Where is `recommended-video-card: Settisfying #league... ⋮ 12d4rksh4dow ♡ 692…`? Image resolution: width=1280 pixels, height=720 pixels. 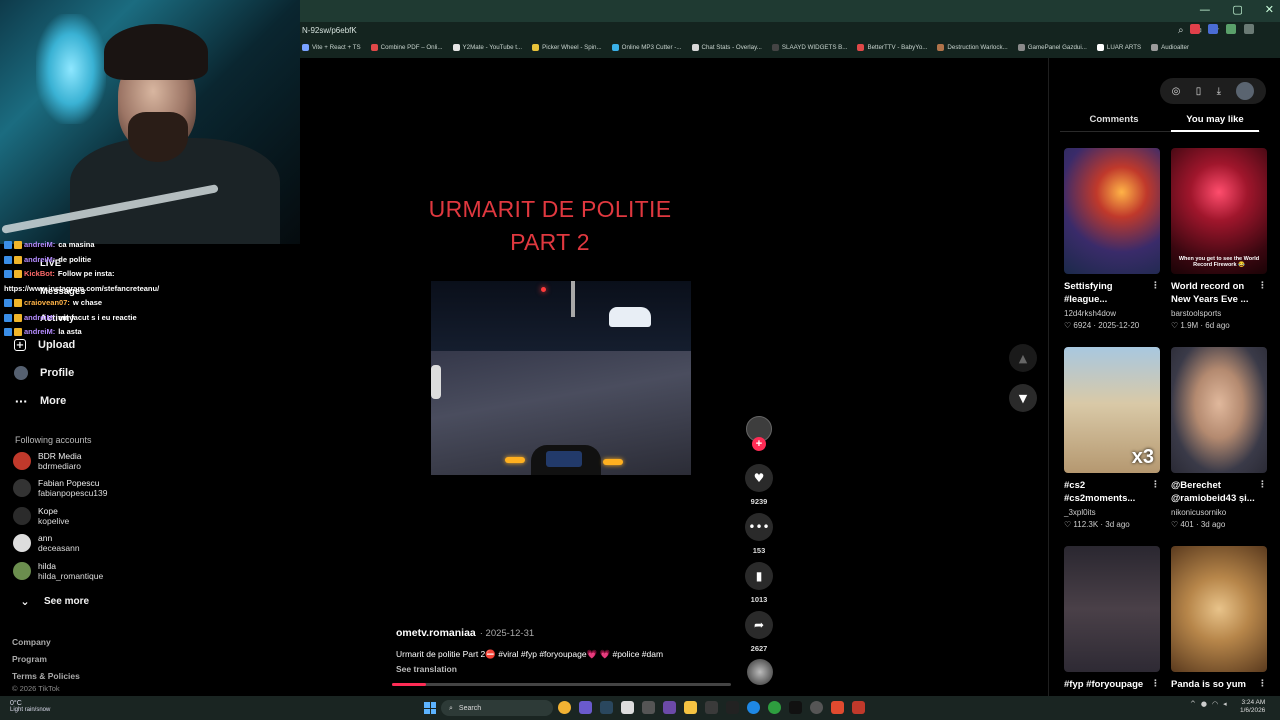 recommended-video-card: Settisfying #league... ⋮ 12d4rksh4dow ♡ 692… is located at coordinates (1112, 239).